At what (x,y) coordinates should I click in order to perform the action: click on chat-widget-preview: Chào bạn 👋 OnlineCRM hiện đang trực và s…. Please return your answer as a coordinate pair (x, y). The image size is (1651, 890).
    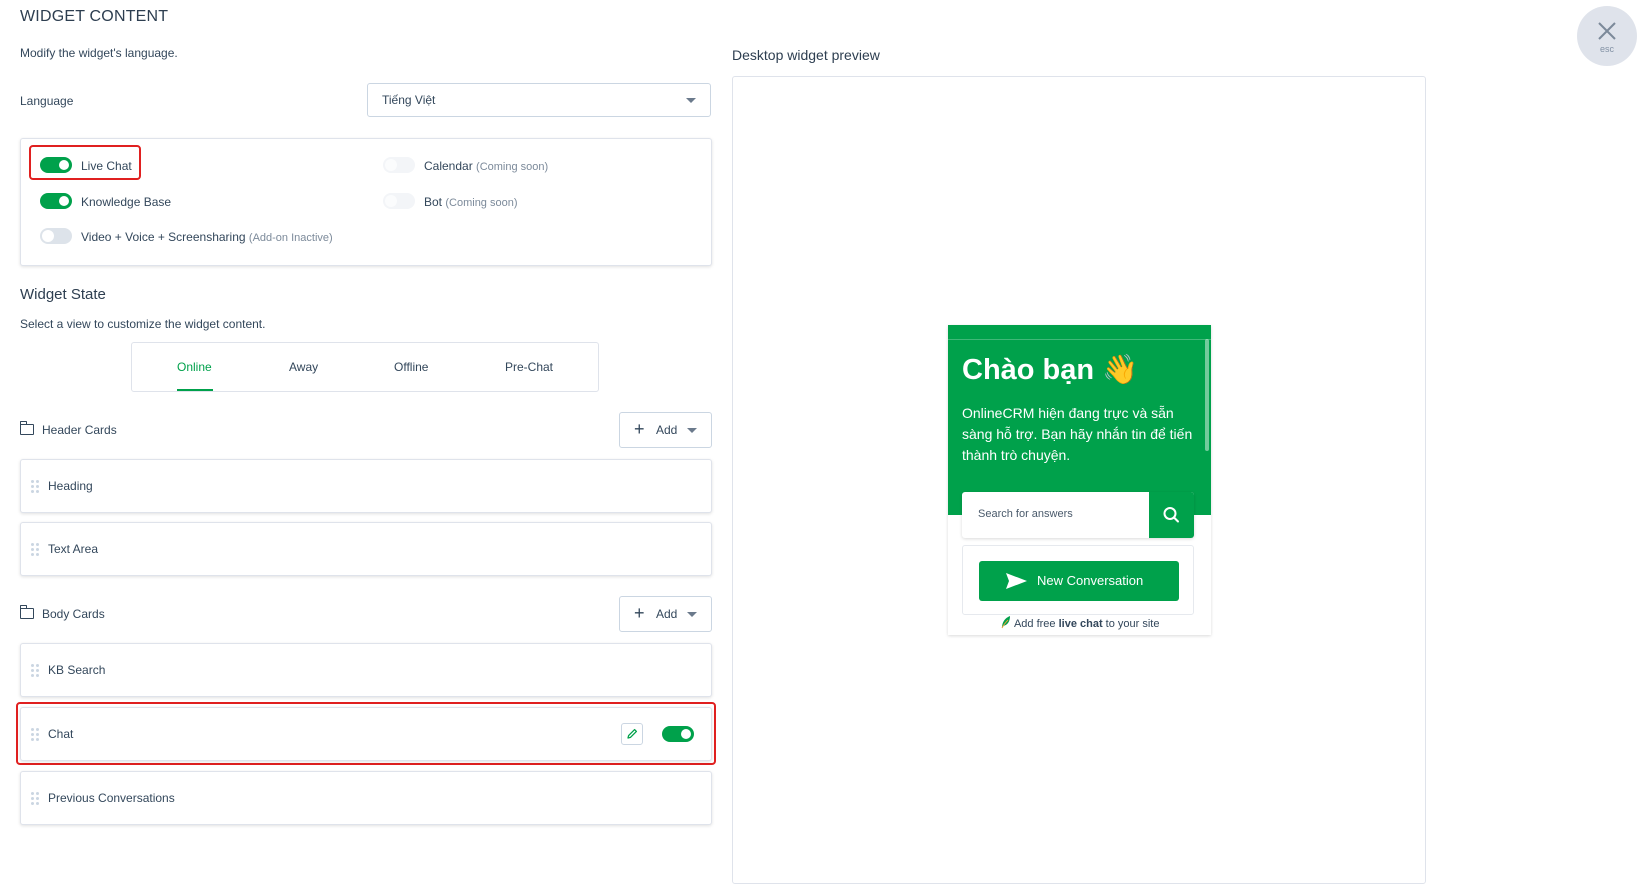
    Looking at the image, I should click on (1079, 480).